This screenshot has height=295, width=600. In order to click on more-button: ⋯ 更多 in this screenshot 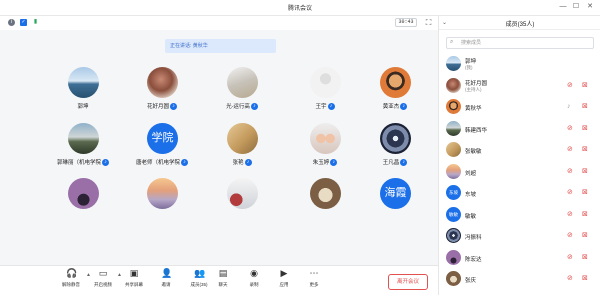, I will do `click(314, 281)`.